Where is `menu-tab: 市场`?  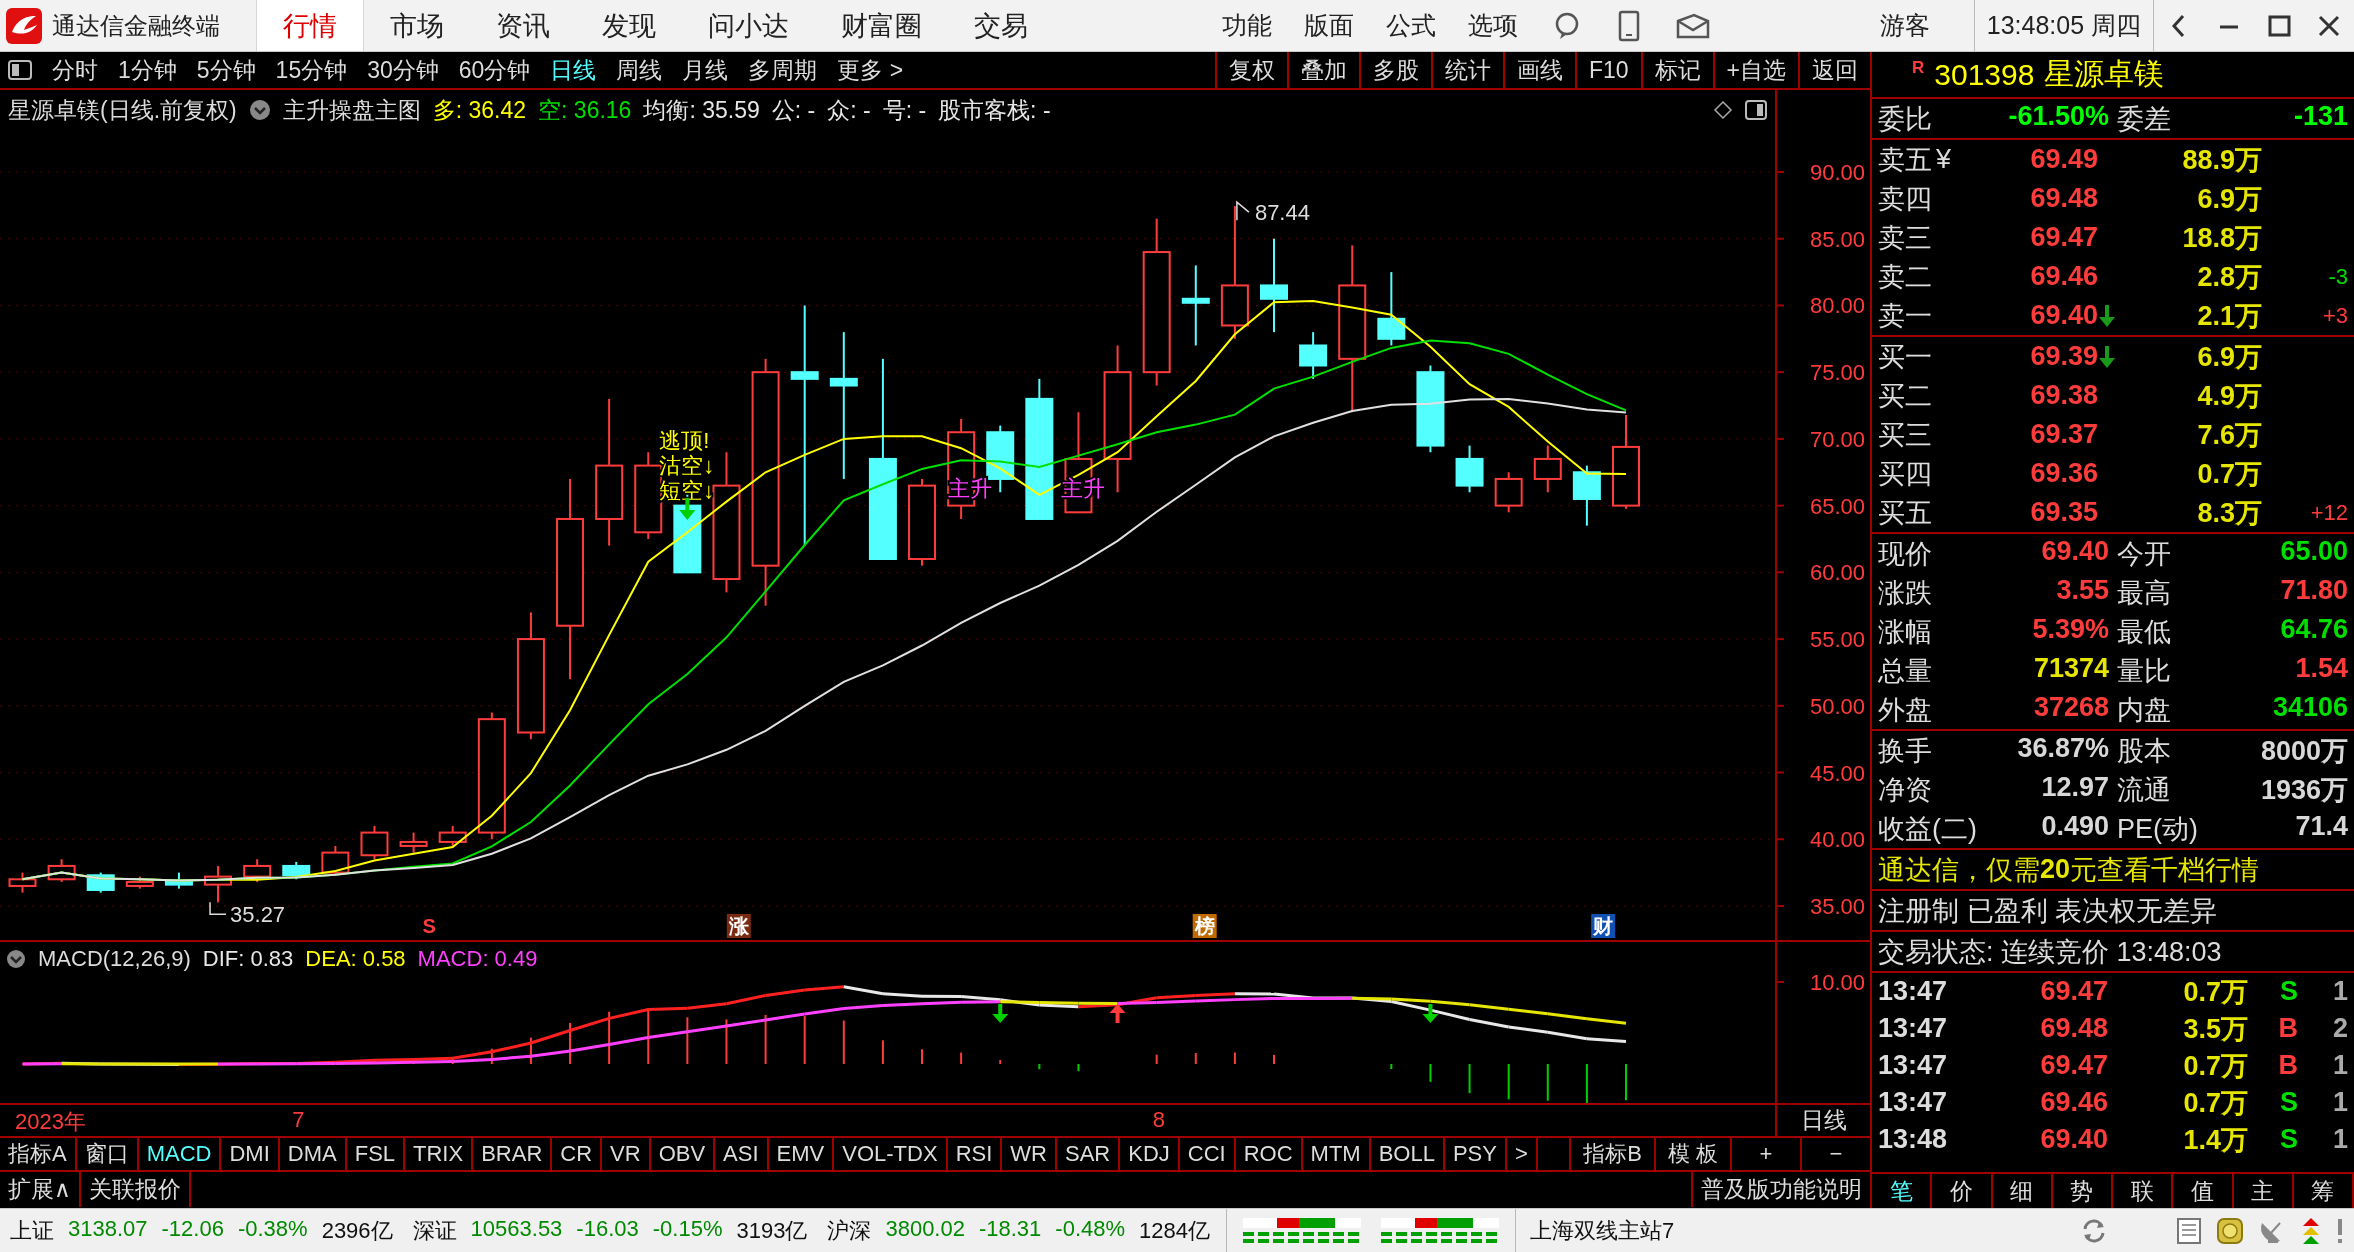 menu-tab: 市场 is located at coordinates (417, 25).